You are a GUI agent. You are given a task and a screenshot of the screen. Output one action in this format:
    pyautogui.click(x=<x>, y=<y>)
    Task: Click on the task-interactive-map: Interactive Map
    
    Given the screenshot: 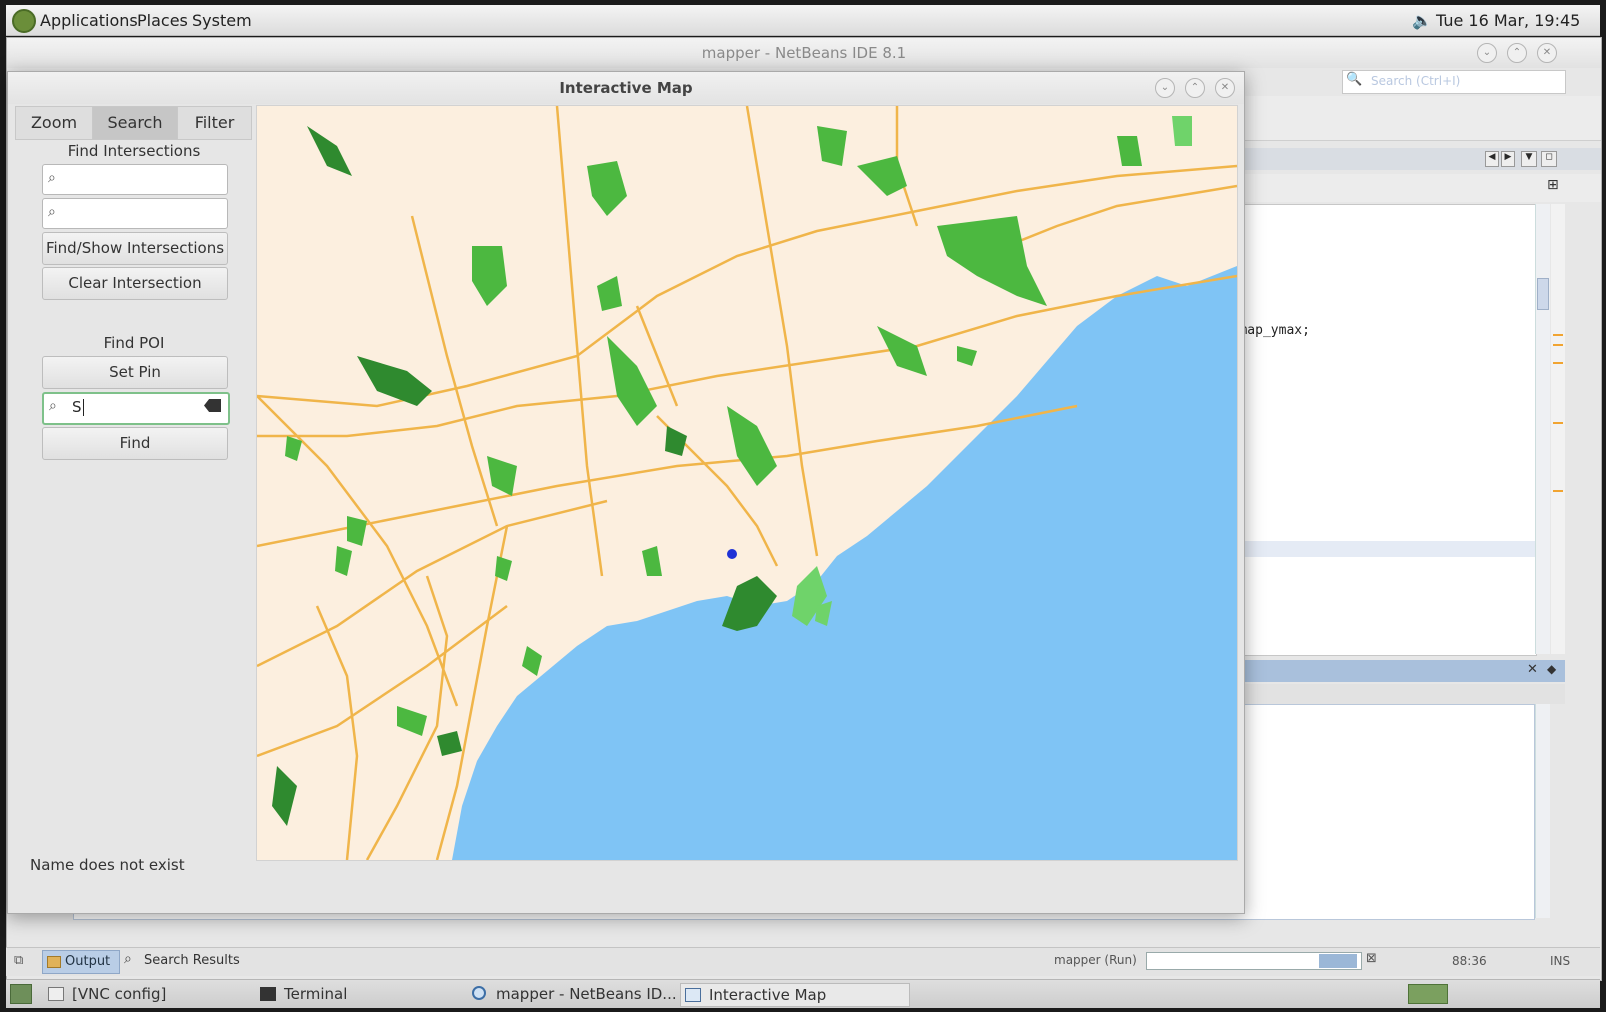 What is the action you would take?
    pyautogui.click(x=795, y=995)
    